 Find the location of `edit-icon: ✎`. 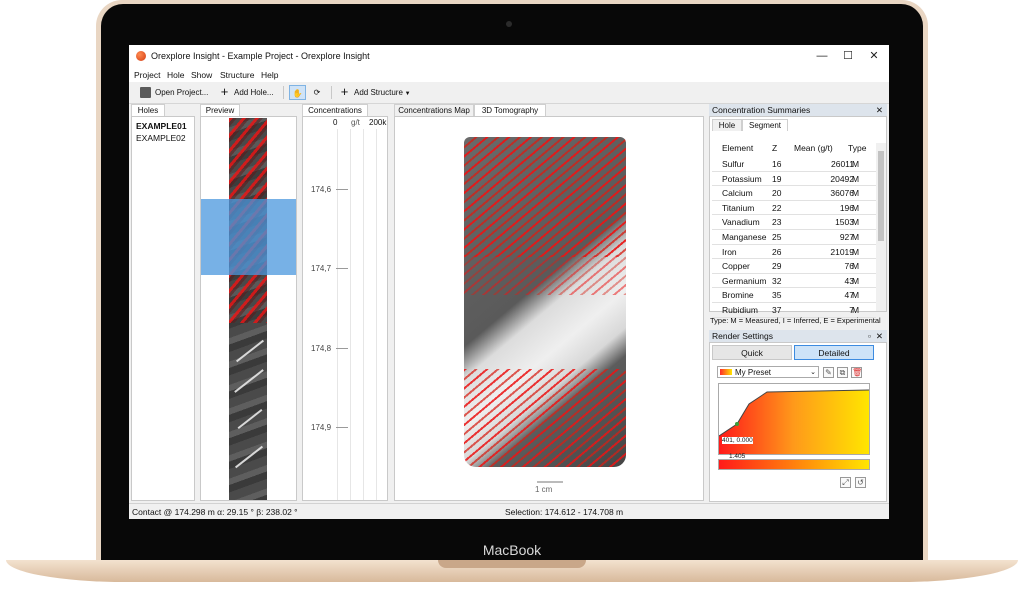

edit-icon: ✎ is located at coordinates (828, 372).